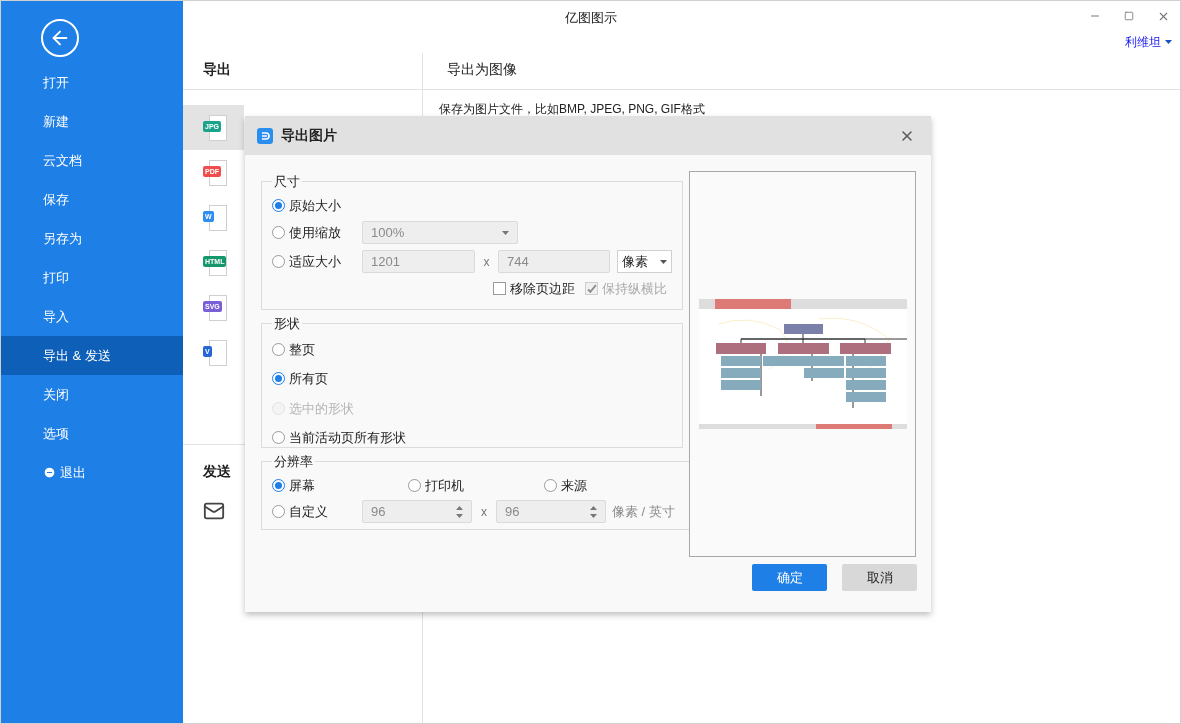 The width and height of the screenshot is (1181, 724). What do you see at coordinates (347, 438) in the screenshot?
I see `radio-label: 当前活动页所有形状` at bounding box center [347, 438].